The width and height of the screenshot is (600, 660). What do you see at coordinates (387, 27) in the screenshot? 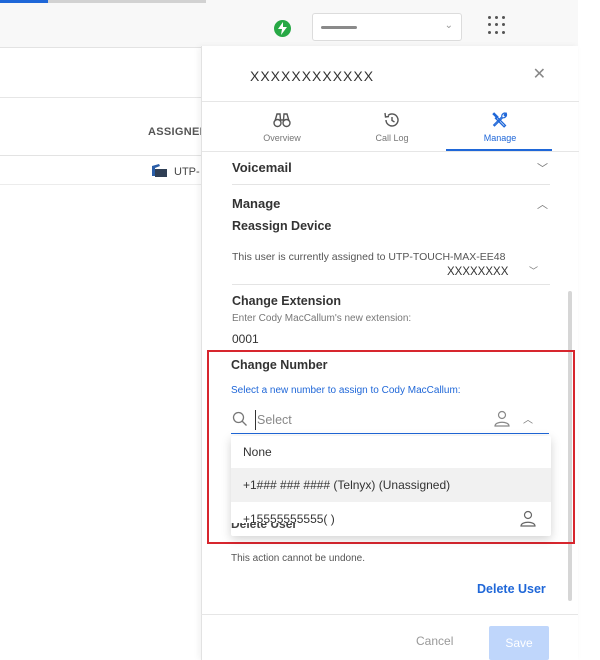
I see `device-select: ⌄` at bounding box center [387, 27].